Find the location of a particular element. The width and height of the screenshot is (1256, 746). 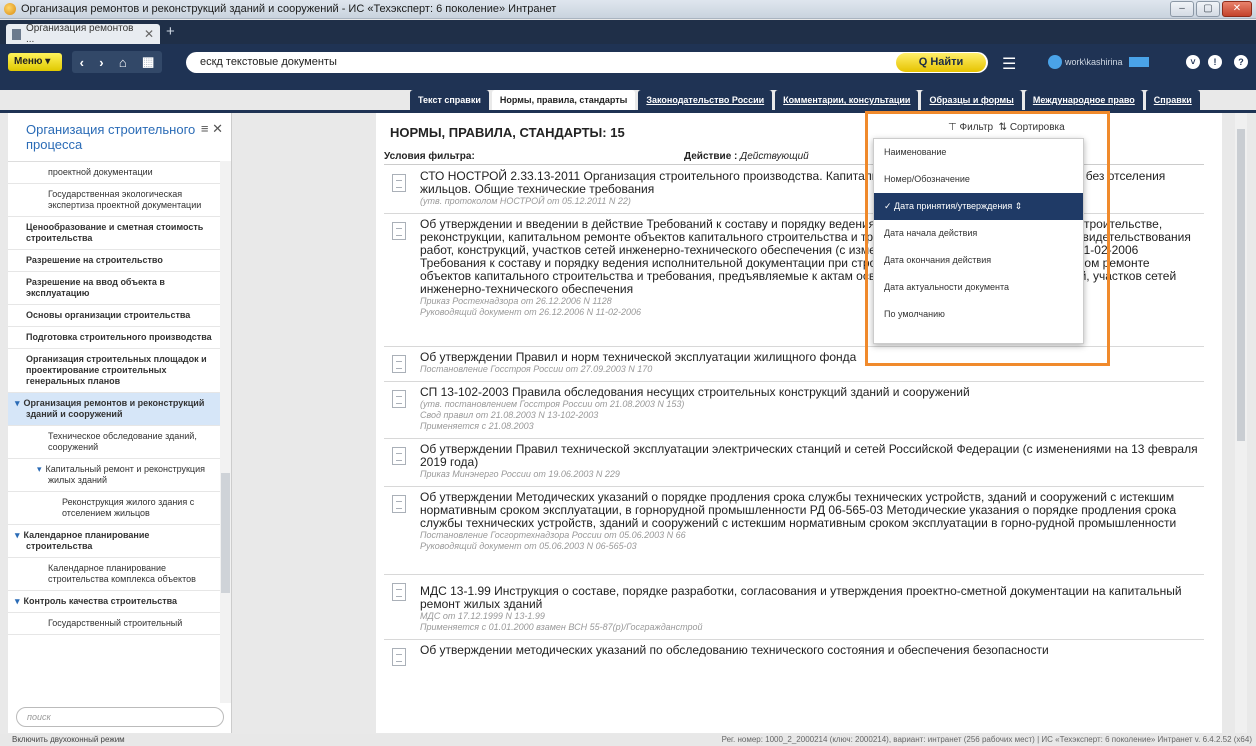

sidebar-scroll-thumb is located at coordinates (225, 533).